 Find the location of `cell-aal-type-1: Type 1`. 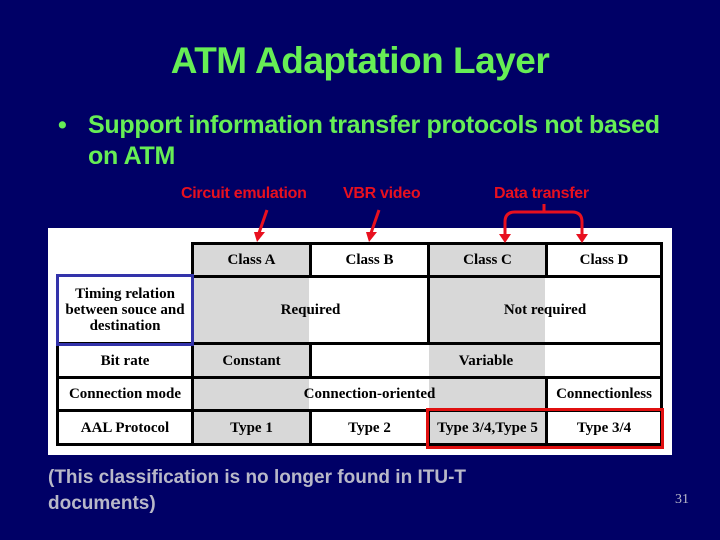

cell-aal-type-1: Type 1 is located at coordinates (251, 427).